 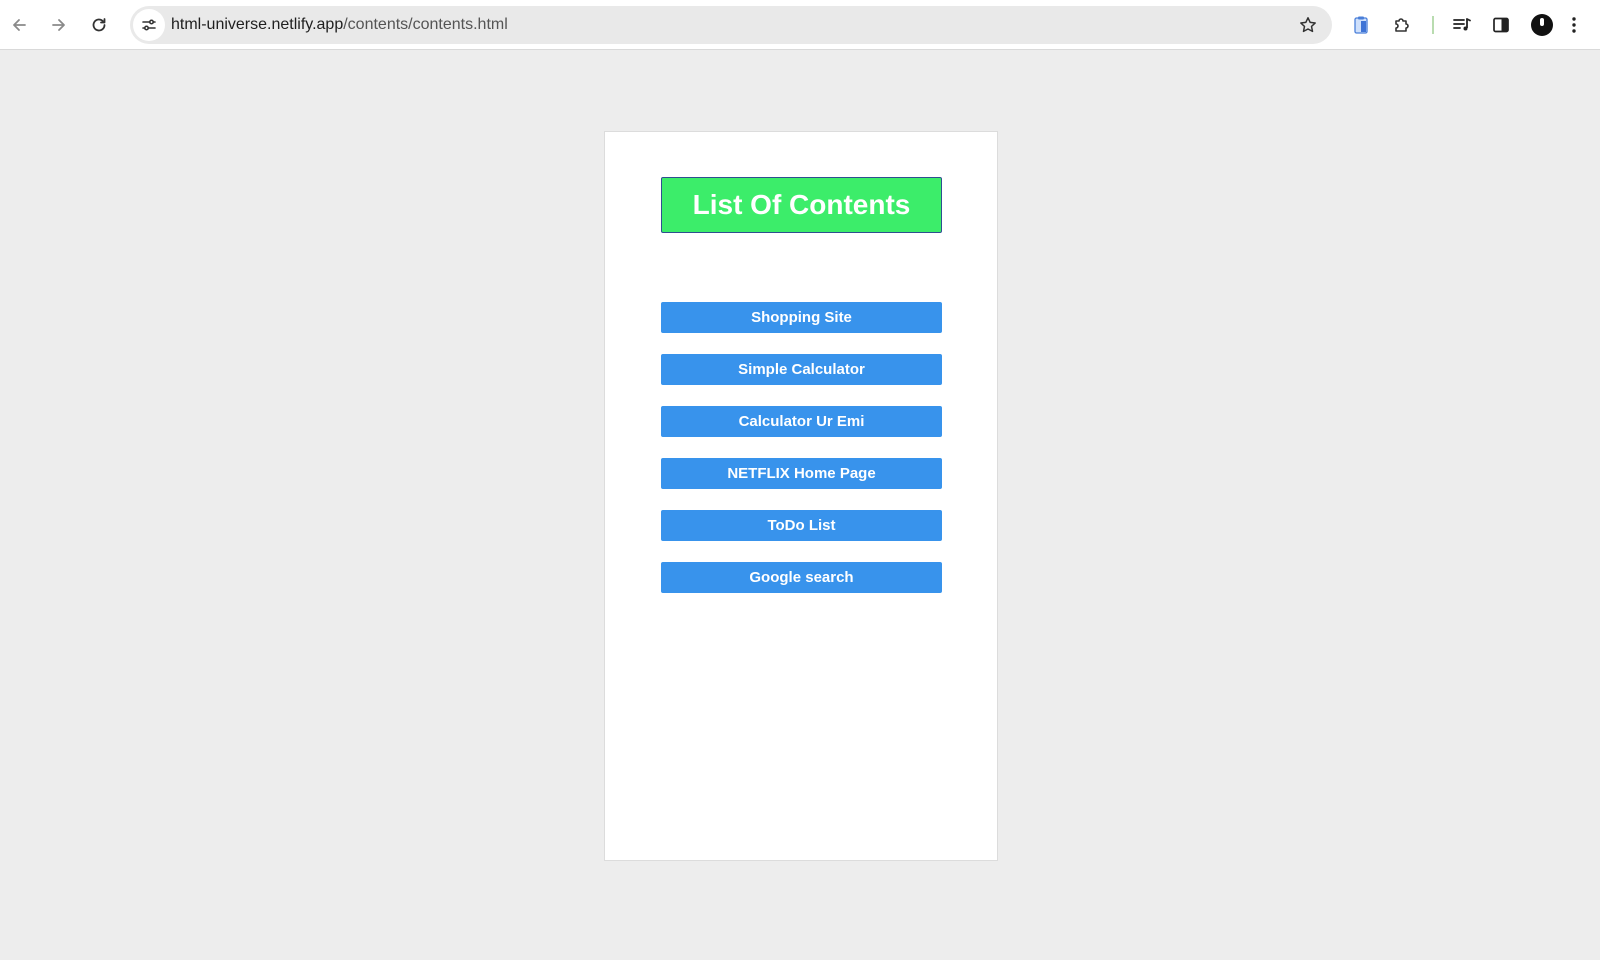 I want to click on arrow-left-icon, so click(x=19, y=25).